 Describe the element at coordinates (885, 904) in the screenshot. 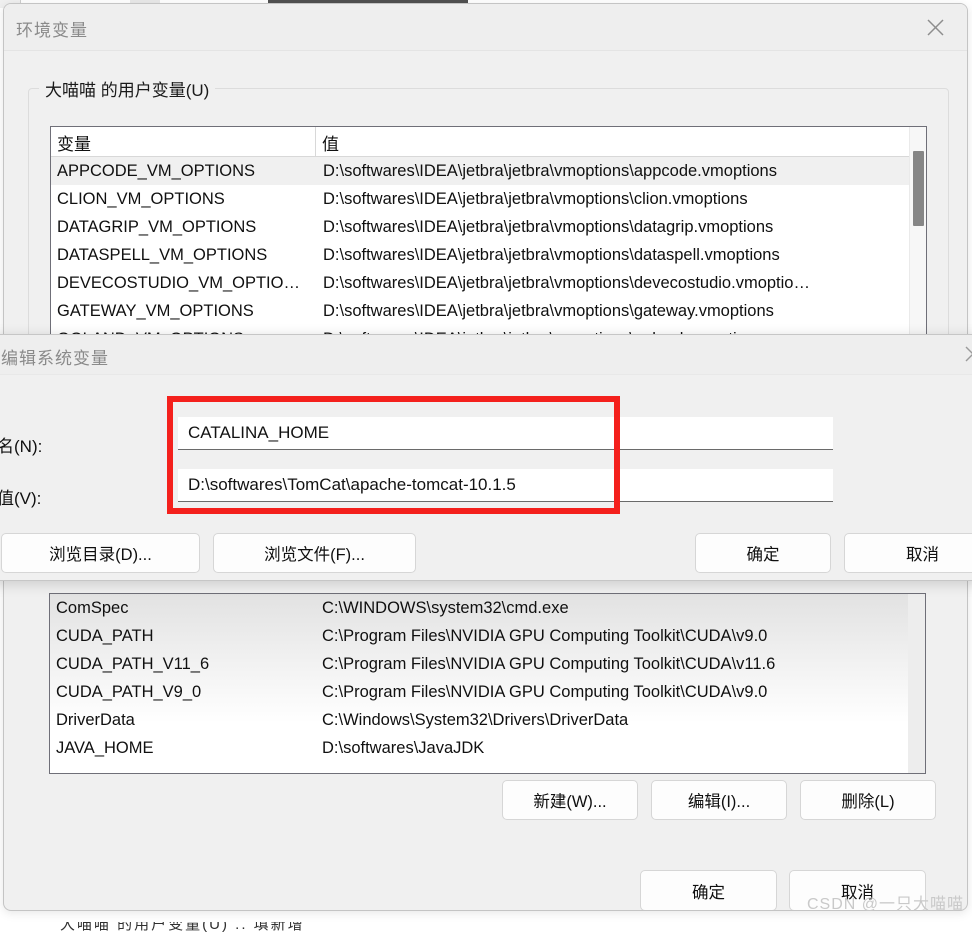

I see `csdn-watermark: CSDN @一只大喵喵` at that location.